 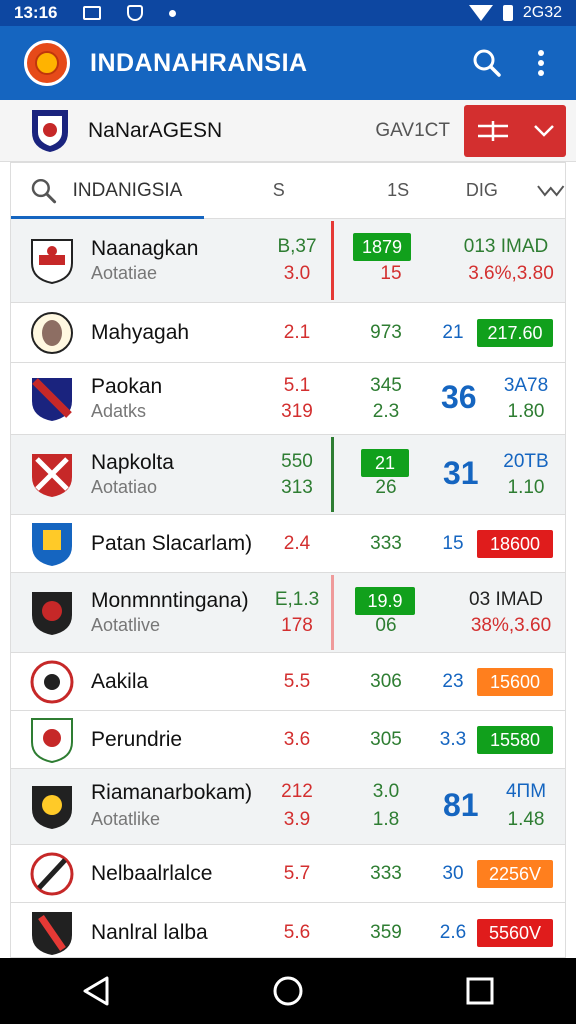 I want to click on stat-value: 333, so click(x=386, y=543).